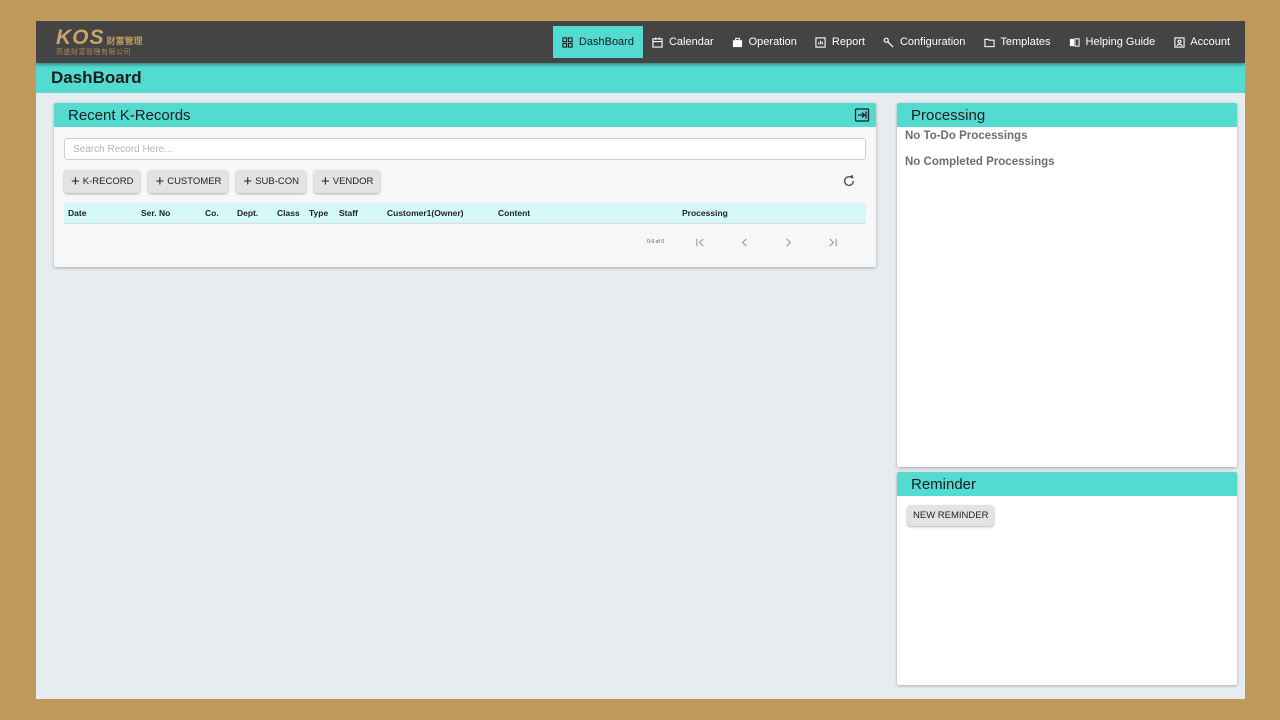 The height and width of the screenshot is (720, 1280). I want to click on button-label: SUB-CON, so click(277, 181).